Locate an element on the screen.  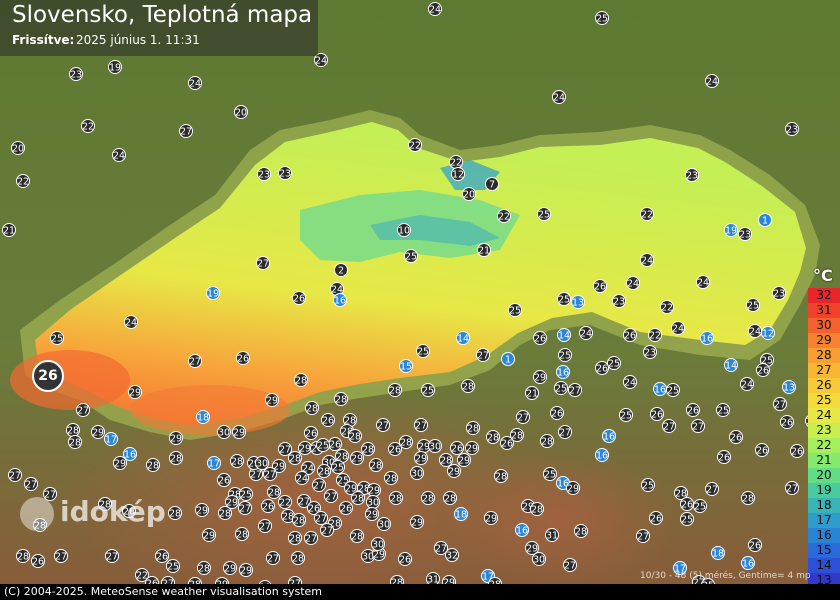
station-marker: 32 is located at coordinates (452, 555).